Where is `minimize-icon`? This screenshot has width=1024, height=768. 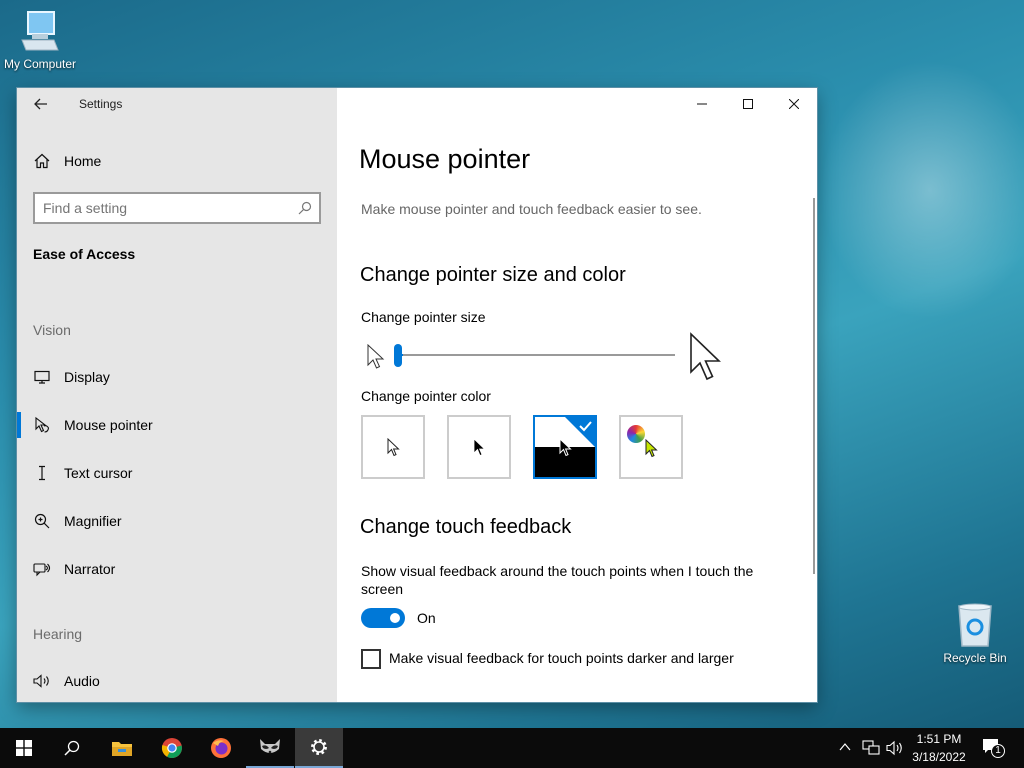
minimize-icon is located at coordinates (702, 104).